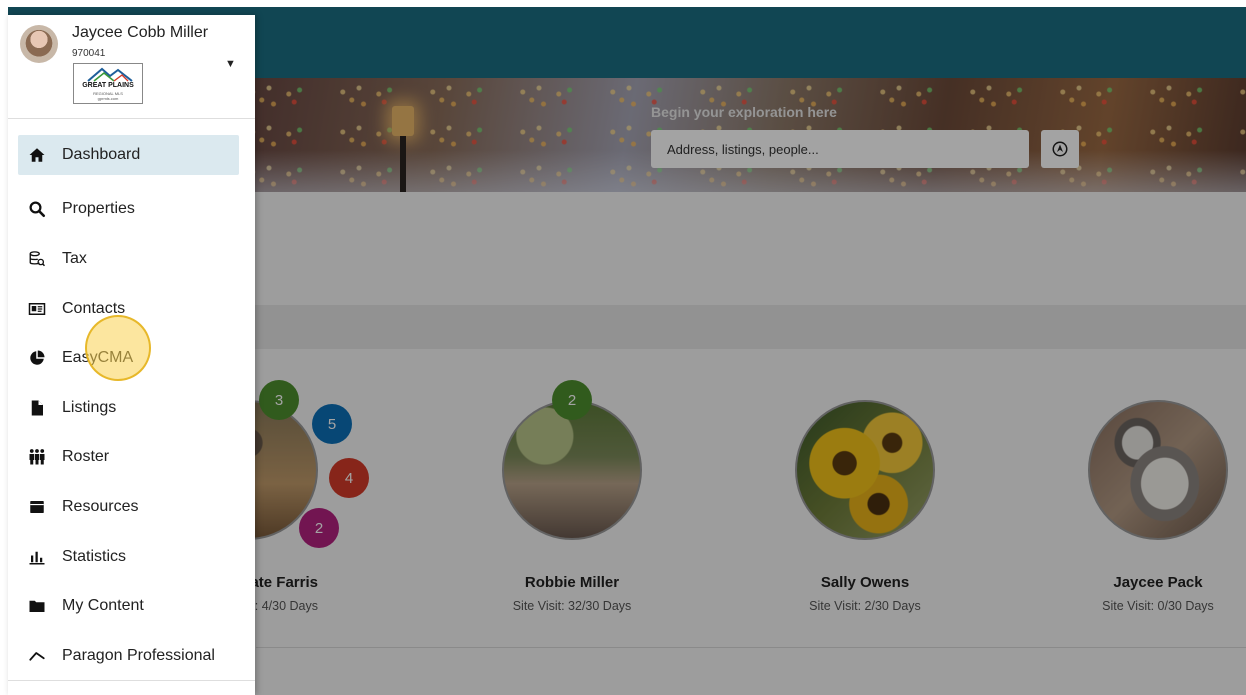 This screenshot has width=1246, height=695. I want to click on nav-item-label: My Content, so click(103, 606).